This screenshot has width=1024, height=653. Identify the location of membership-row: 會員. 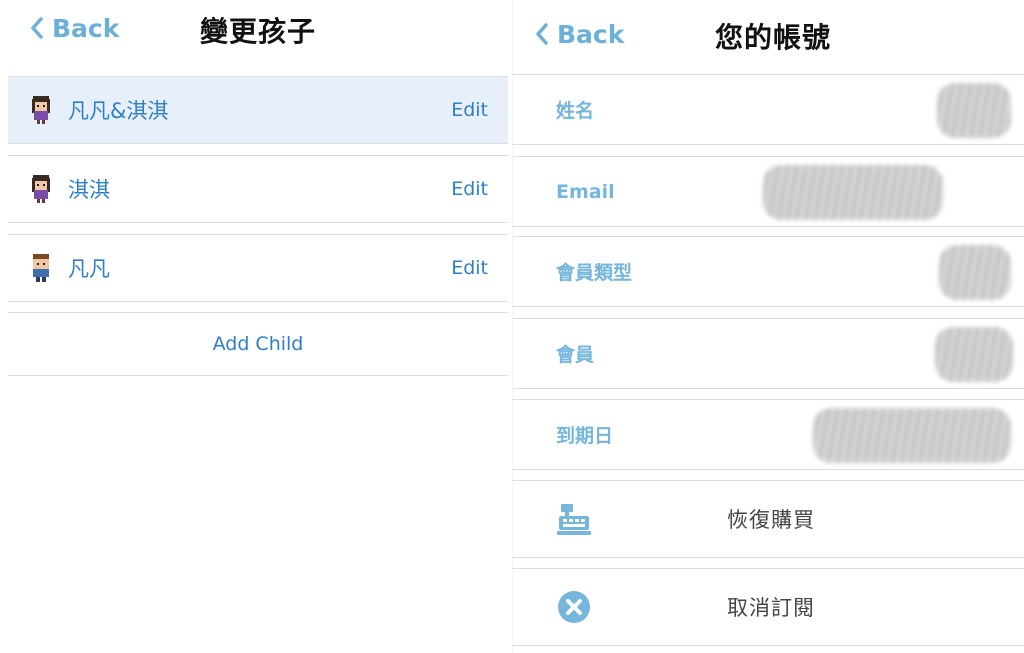
(768, 353).